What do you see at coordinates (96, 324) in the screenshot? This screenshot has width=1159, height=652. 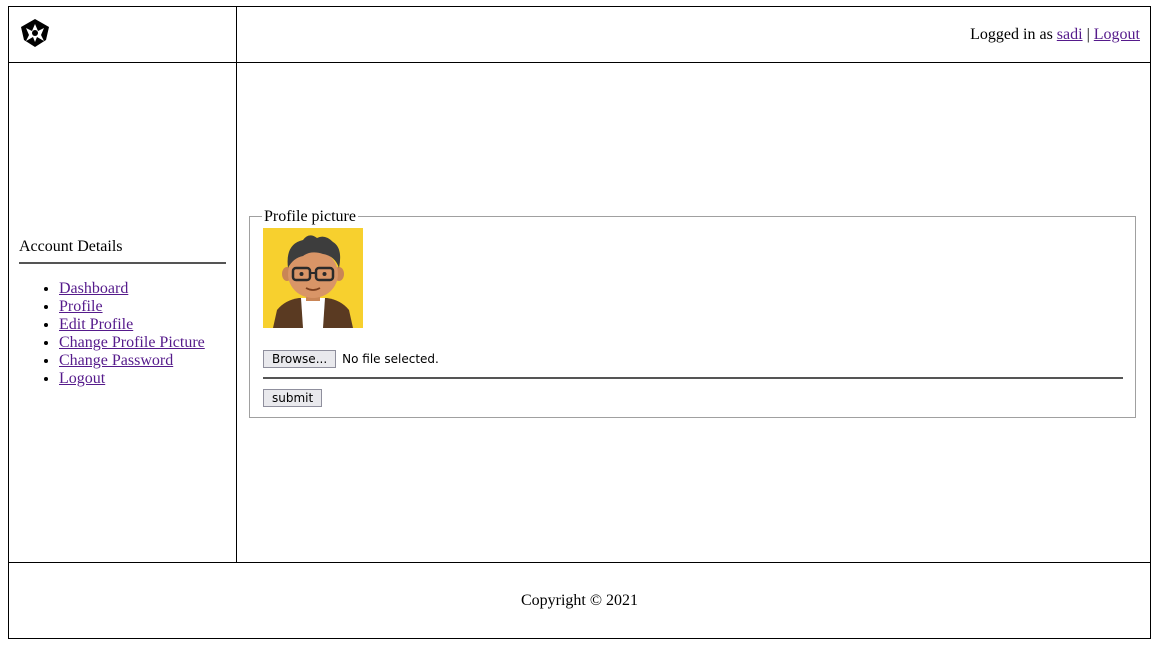 I see `sidebar-link-edit-profile: Edit Profile` at bounding box center [96, 324].